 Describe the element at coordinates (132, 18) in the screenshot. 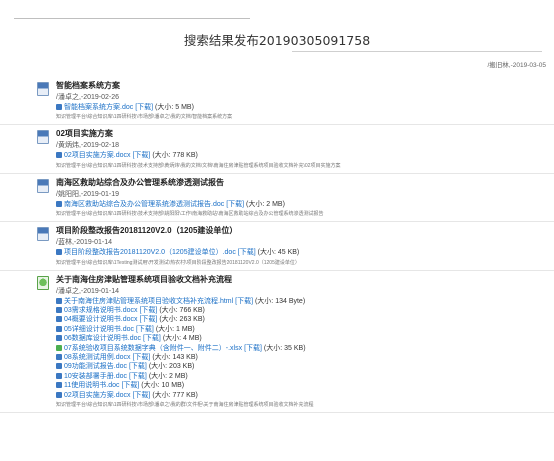

I see `top-divider` at that location.